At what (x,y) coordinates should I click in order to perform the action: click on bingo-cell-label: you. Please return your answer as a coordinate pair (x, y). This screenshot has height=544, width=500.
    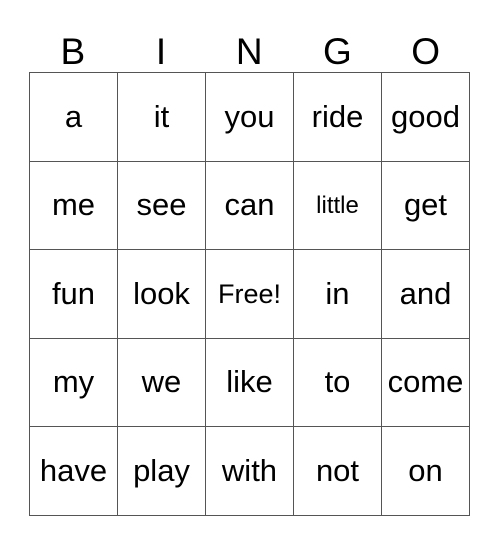
    Looking at the image, I should click on (249, 116).